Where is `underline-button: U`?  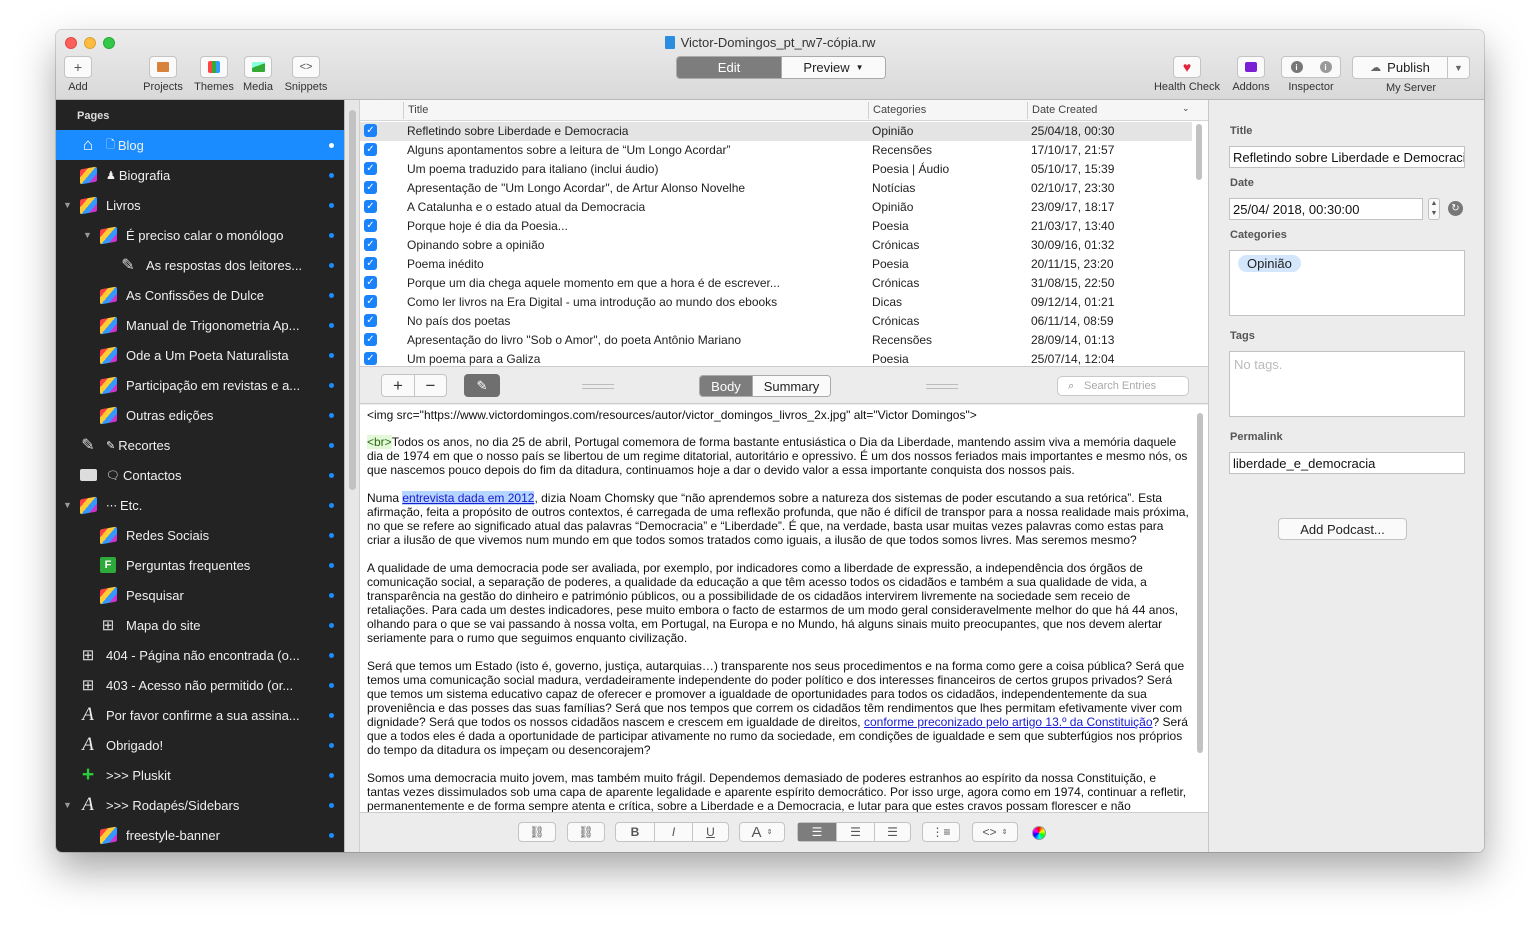 underline-button: U is located at coordinates (710, 832).